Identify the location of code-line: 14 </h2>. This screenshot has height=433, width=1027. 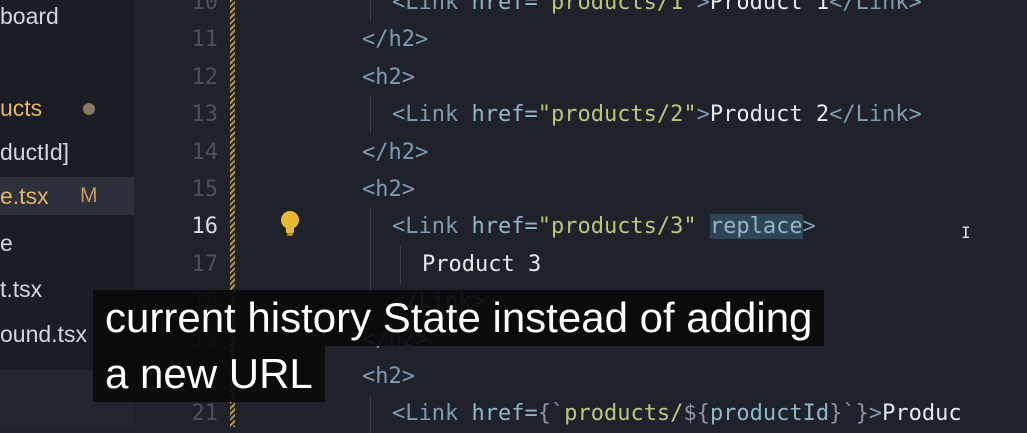
(580, 153).